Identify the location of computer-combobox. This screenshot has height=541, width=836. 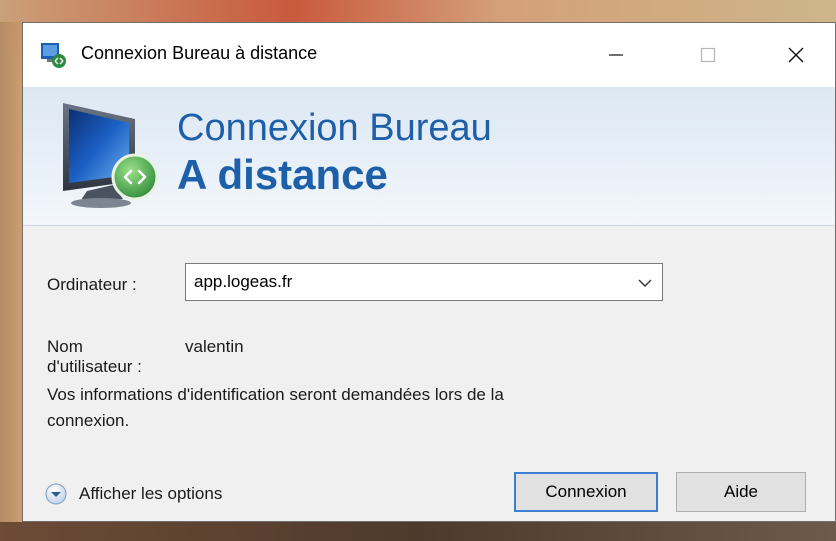
(424, 282).